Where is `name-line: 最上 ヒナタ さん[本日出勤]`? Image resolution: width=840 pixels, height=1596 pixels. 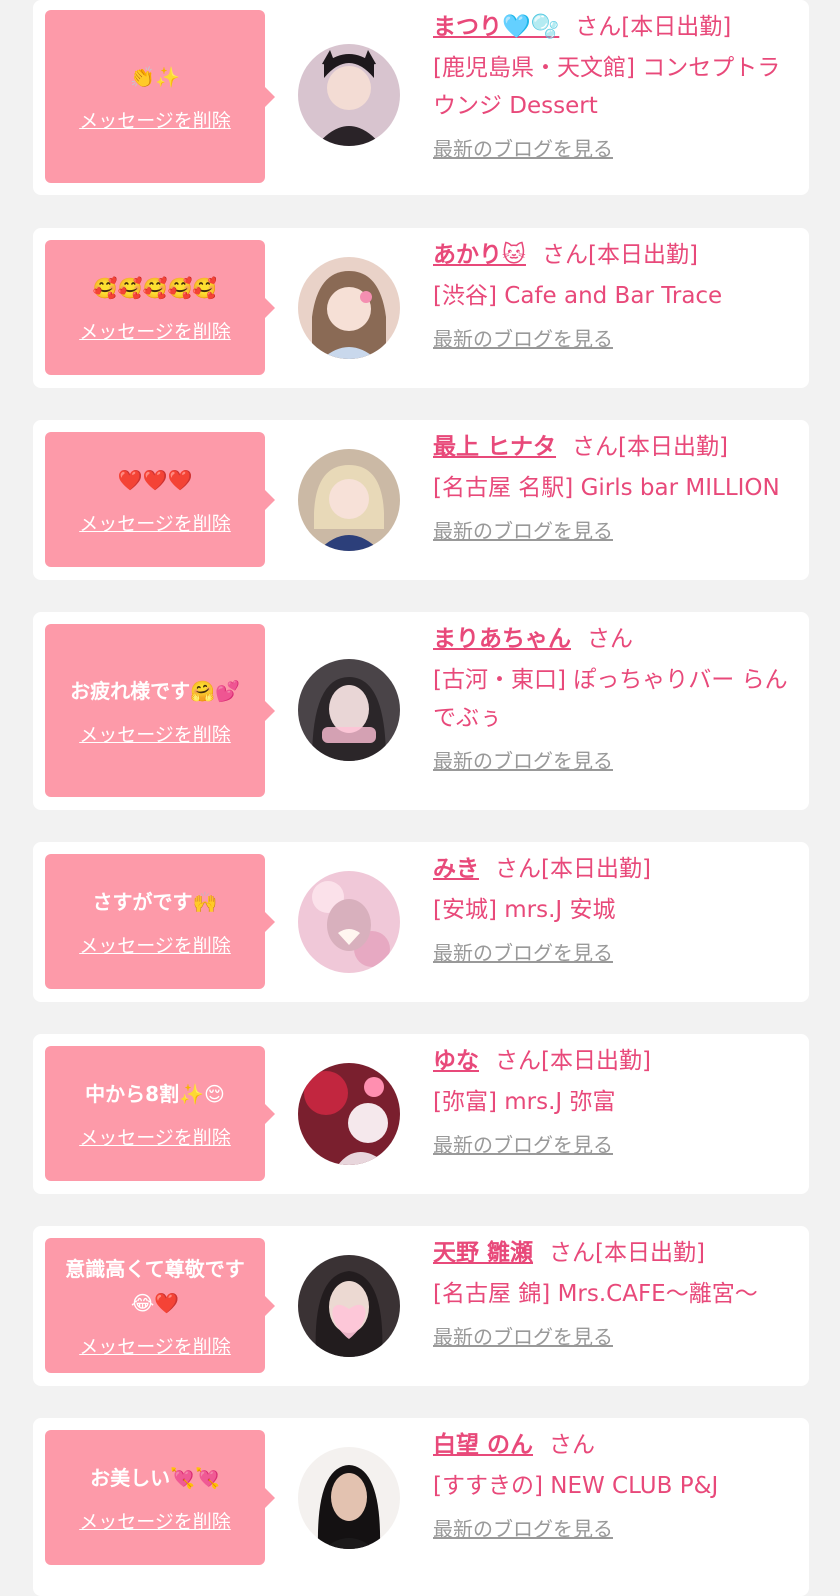 name-line: 最上 ヒナタ さん[本日出勤] is located at coordinates (617, 447).